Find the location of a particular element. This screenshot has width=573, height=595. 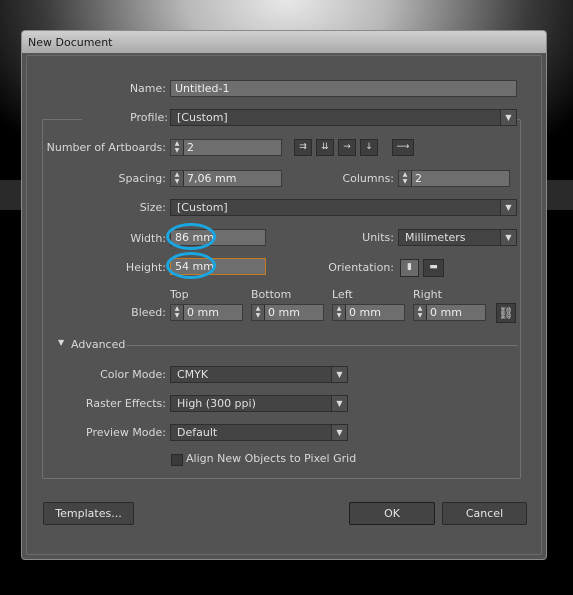

name-input: Untitled-1 is located at coordinates (343, 88).